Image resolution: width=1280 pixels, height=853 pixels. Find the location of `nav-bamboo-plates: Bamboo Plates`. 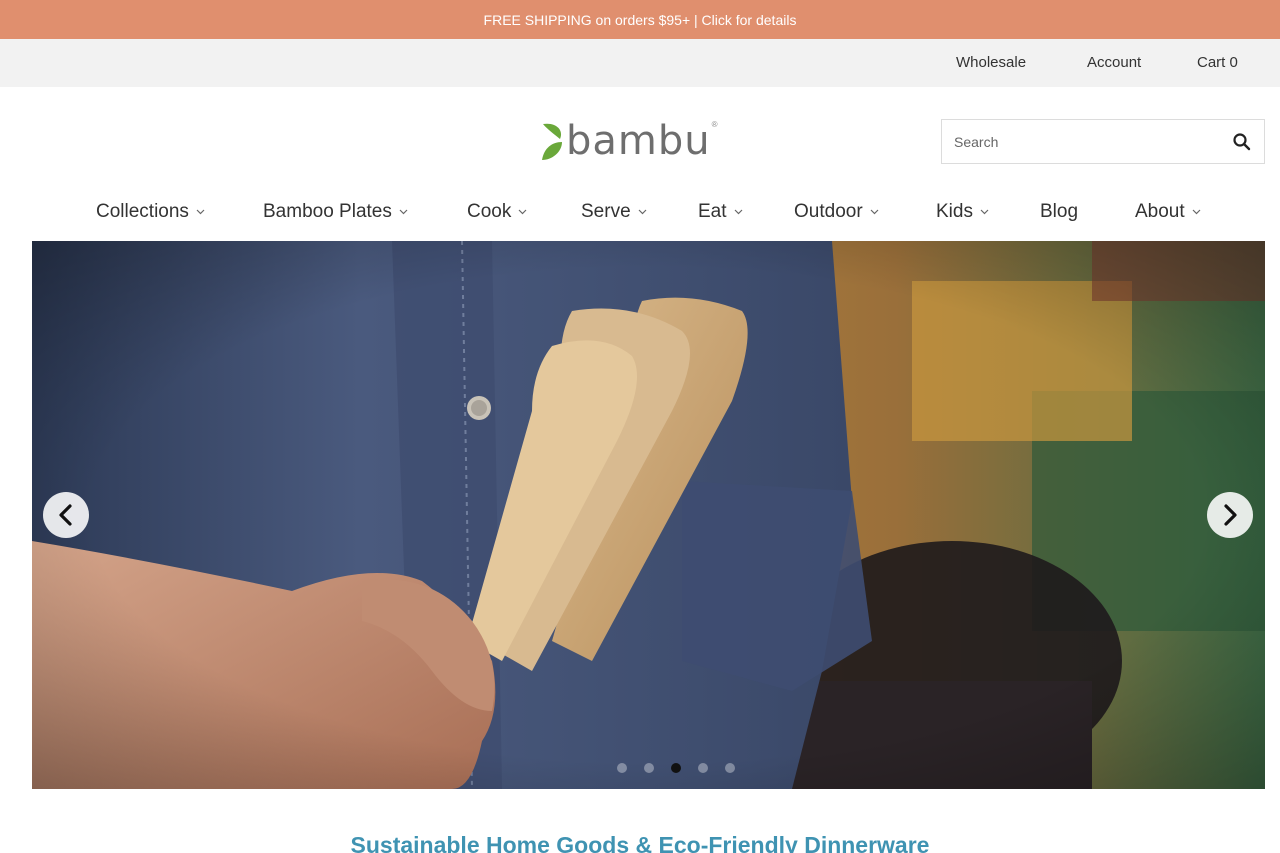

nav-bamboo-plates: Bamboo Plates is located at coordinates (335, 212).